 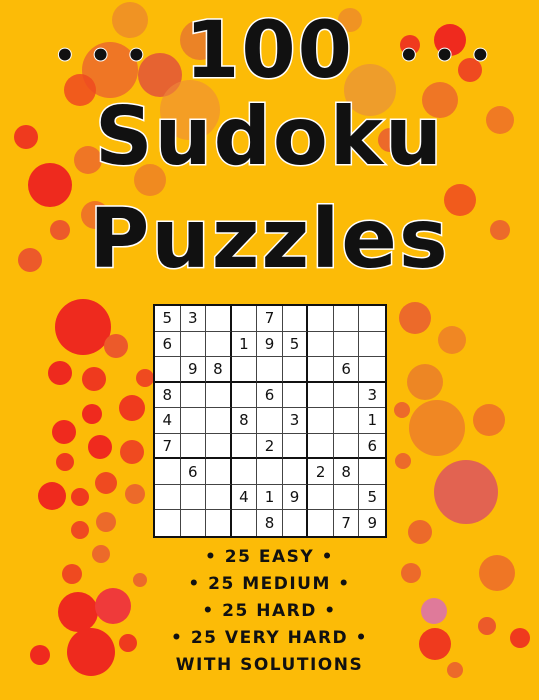 I want to click on sudoku-grid: 537619598686348317266284195879, so click(x=270, y=421).